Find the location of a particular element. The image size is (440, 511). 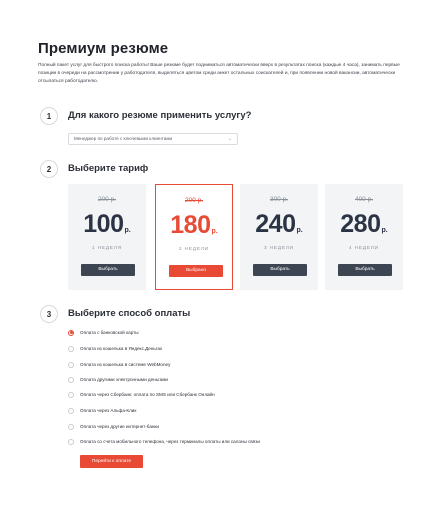

payment-option-card: Оплата с банковской карты is located at coordinates (103, 332).